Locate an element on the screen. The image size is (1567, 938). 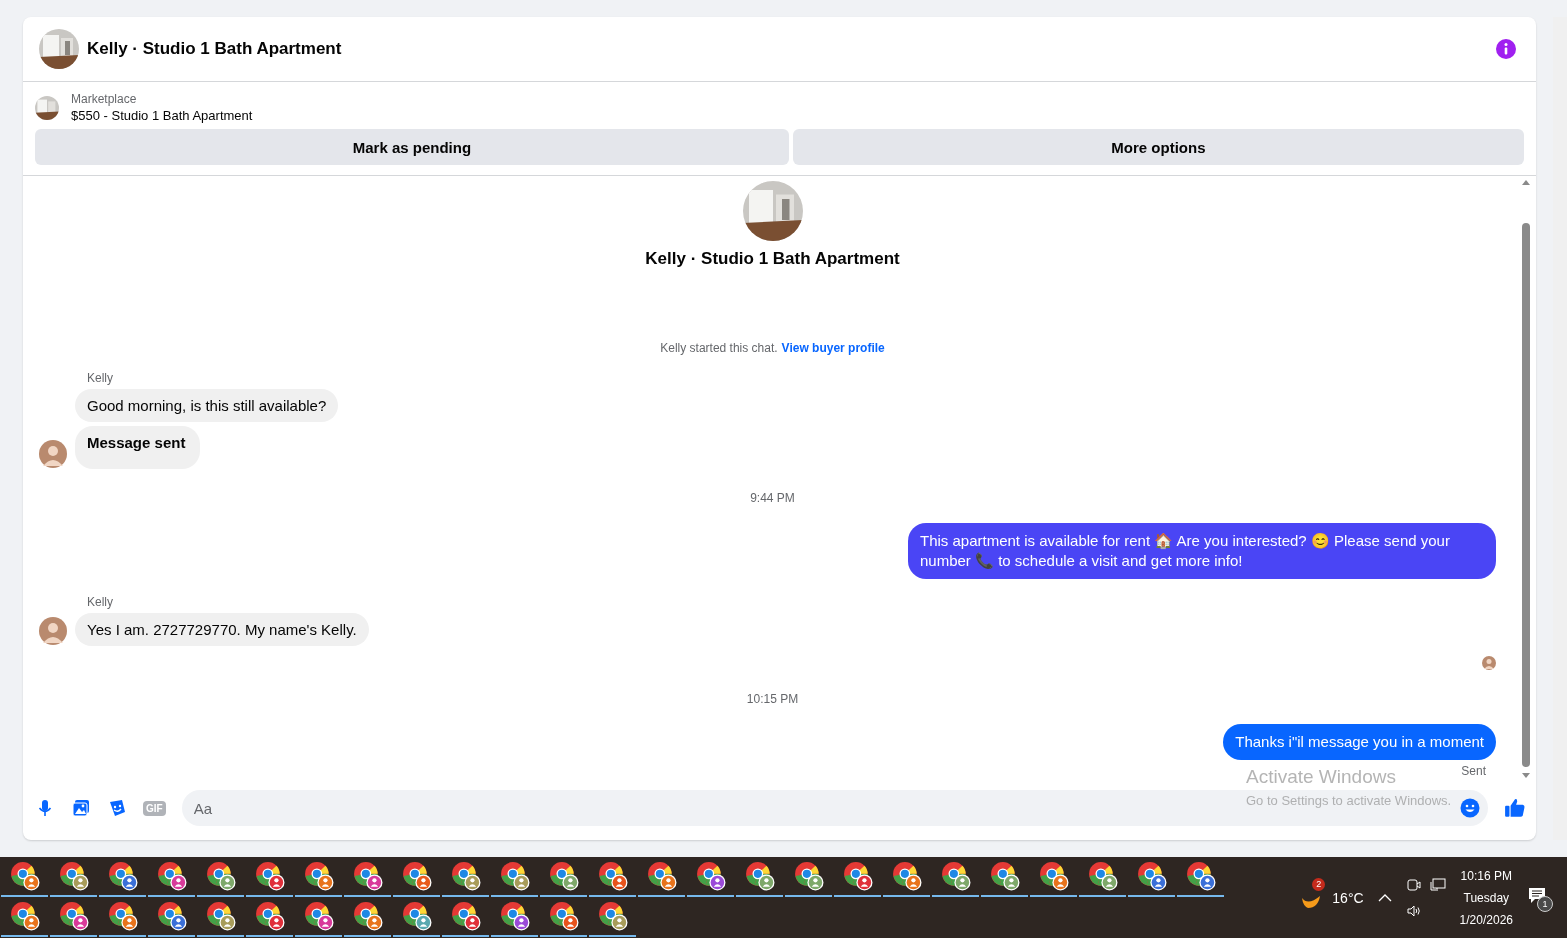
activation-notice-title: Activate Windows is located at coordinates (1321, 777).